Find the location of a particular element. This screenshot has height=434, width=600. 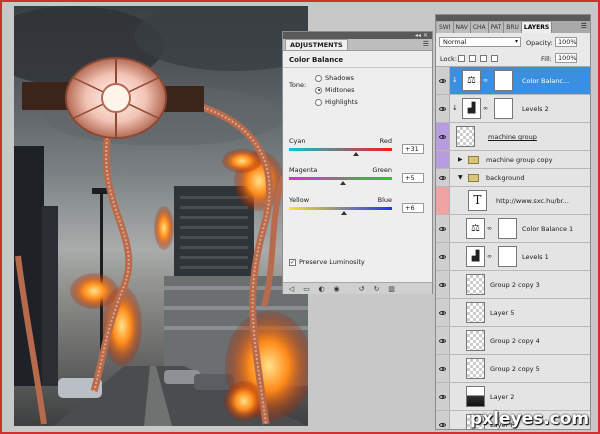

layer-row: machine group is located at coordinates (513, 137).